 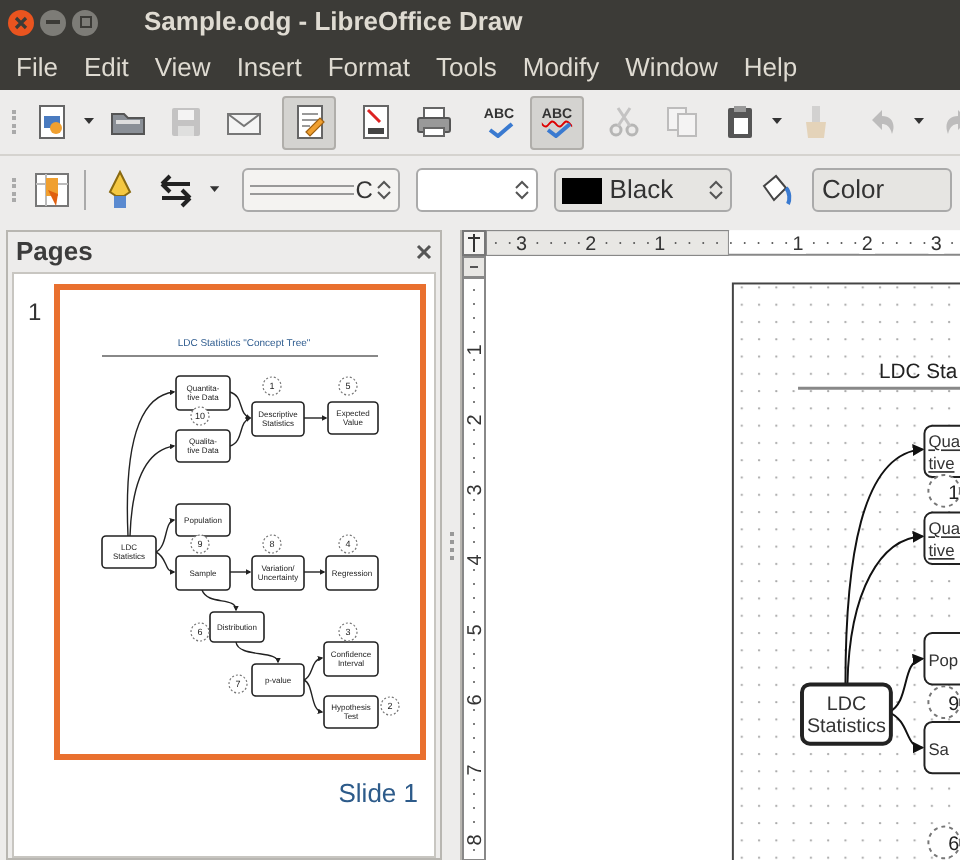 I want to click on number-badge: 1, so click(x=943, y=491).